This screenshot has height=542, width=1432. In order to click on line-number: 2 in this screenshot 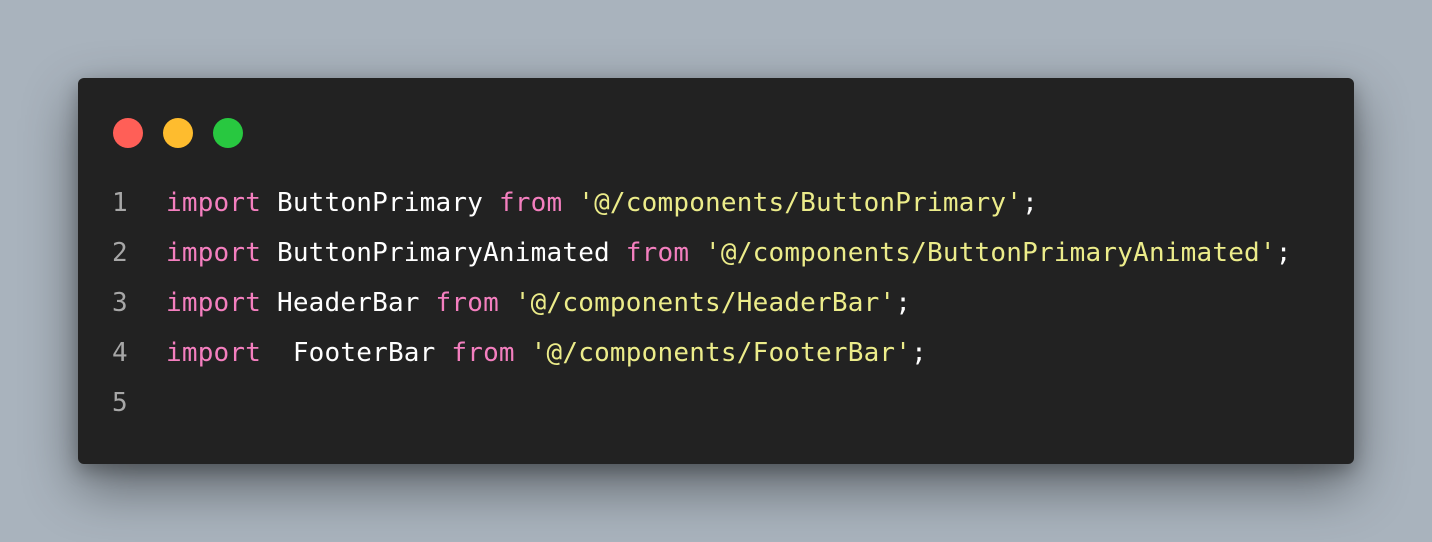, I will do `click(120, 253)`.